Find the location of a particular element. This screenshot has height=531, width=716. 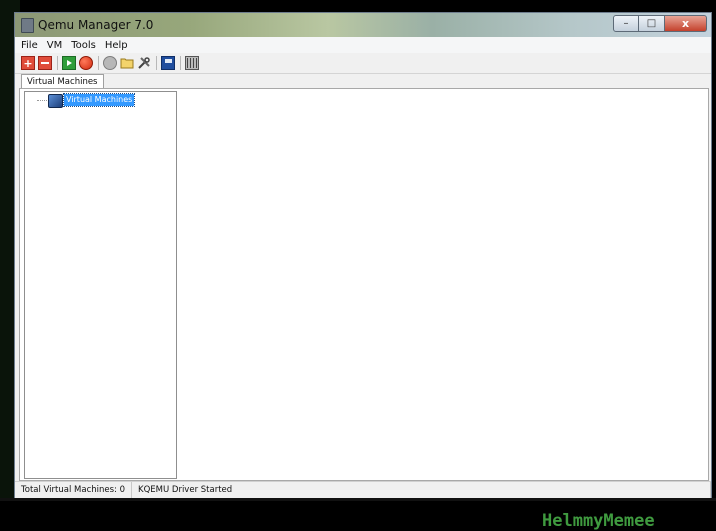

menu-file: File is located at coordinates (29, 45).